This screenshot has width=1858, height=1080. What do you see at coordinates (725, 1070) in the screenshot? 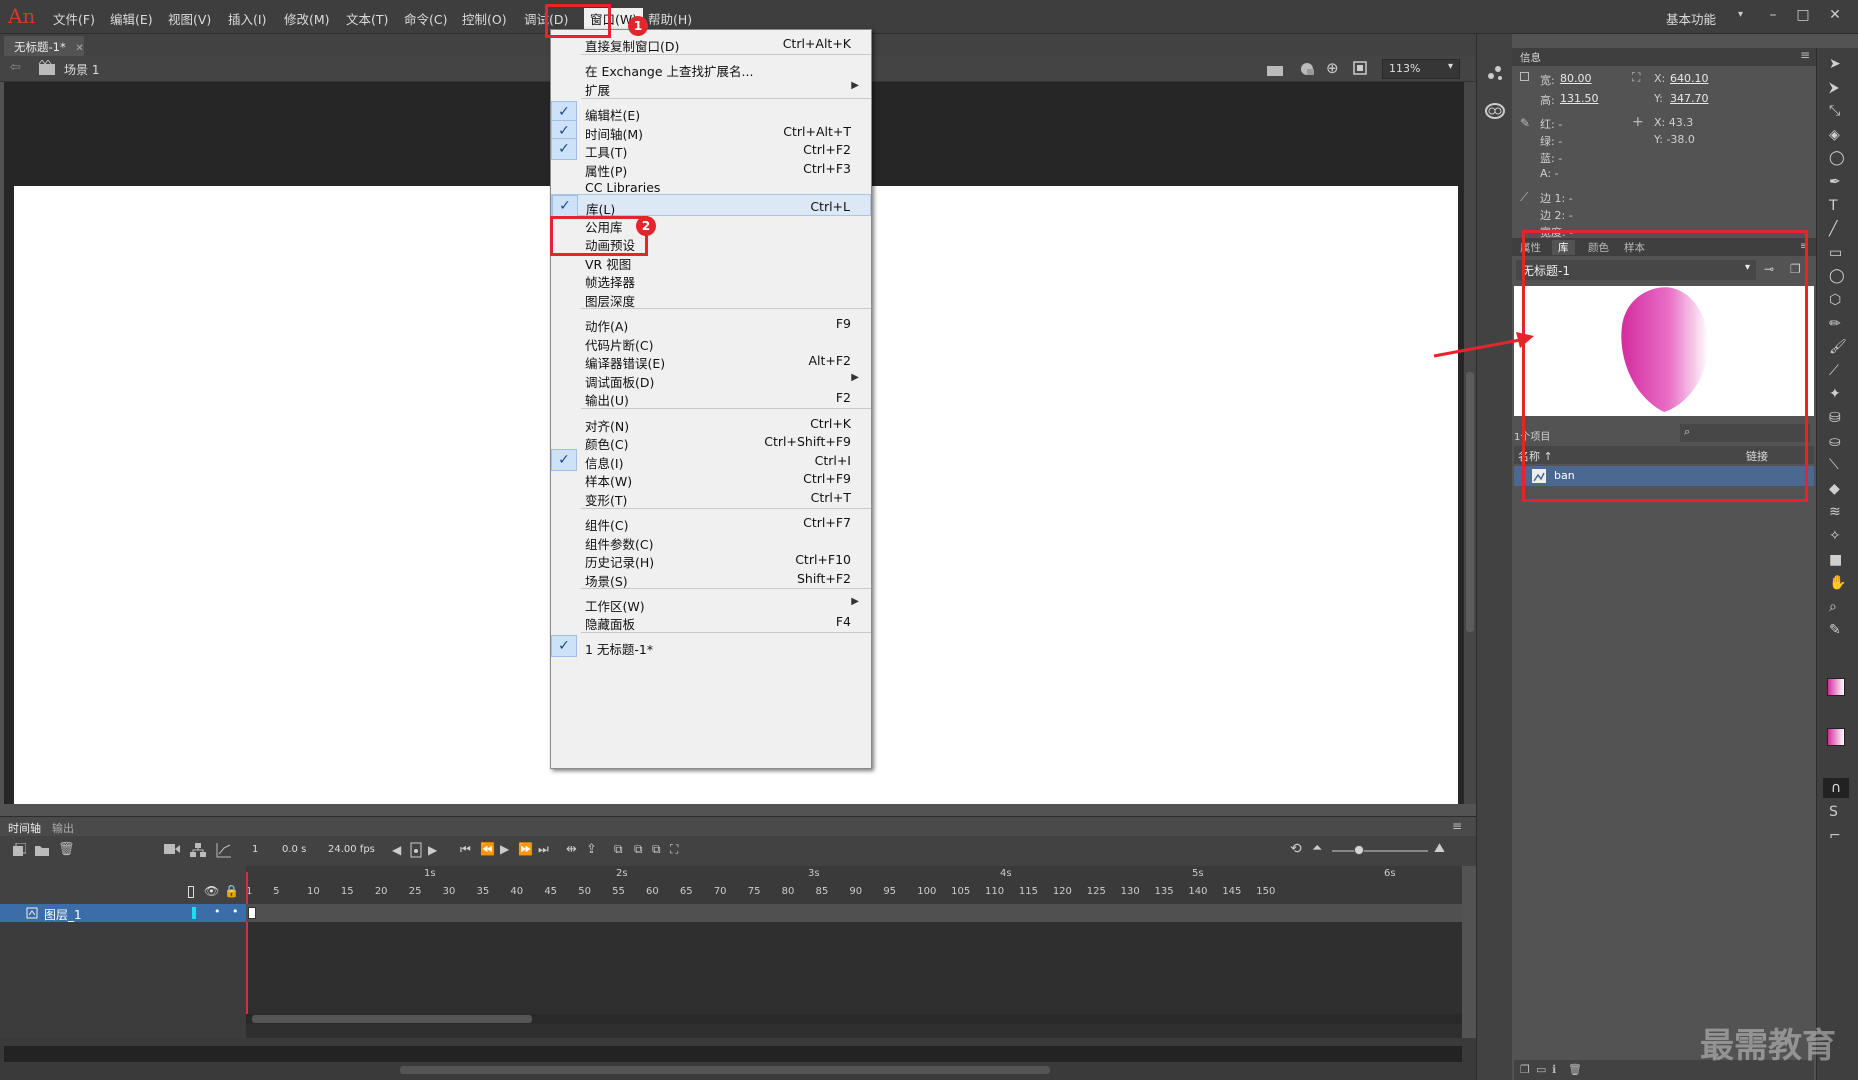
I see `horizontal-scrollbar` at bounding box center [725, 1070].